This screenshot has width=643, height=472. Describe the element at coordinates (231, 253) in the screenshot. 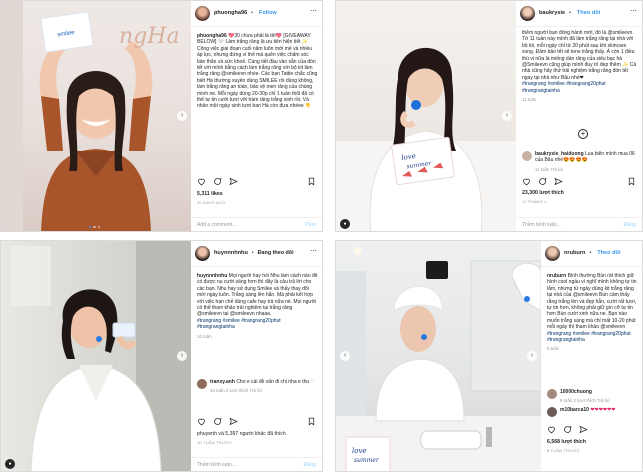

I see `username: huynnnhnhu` at that location.